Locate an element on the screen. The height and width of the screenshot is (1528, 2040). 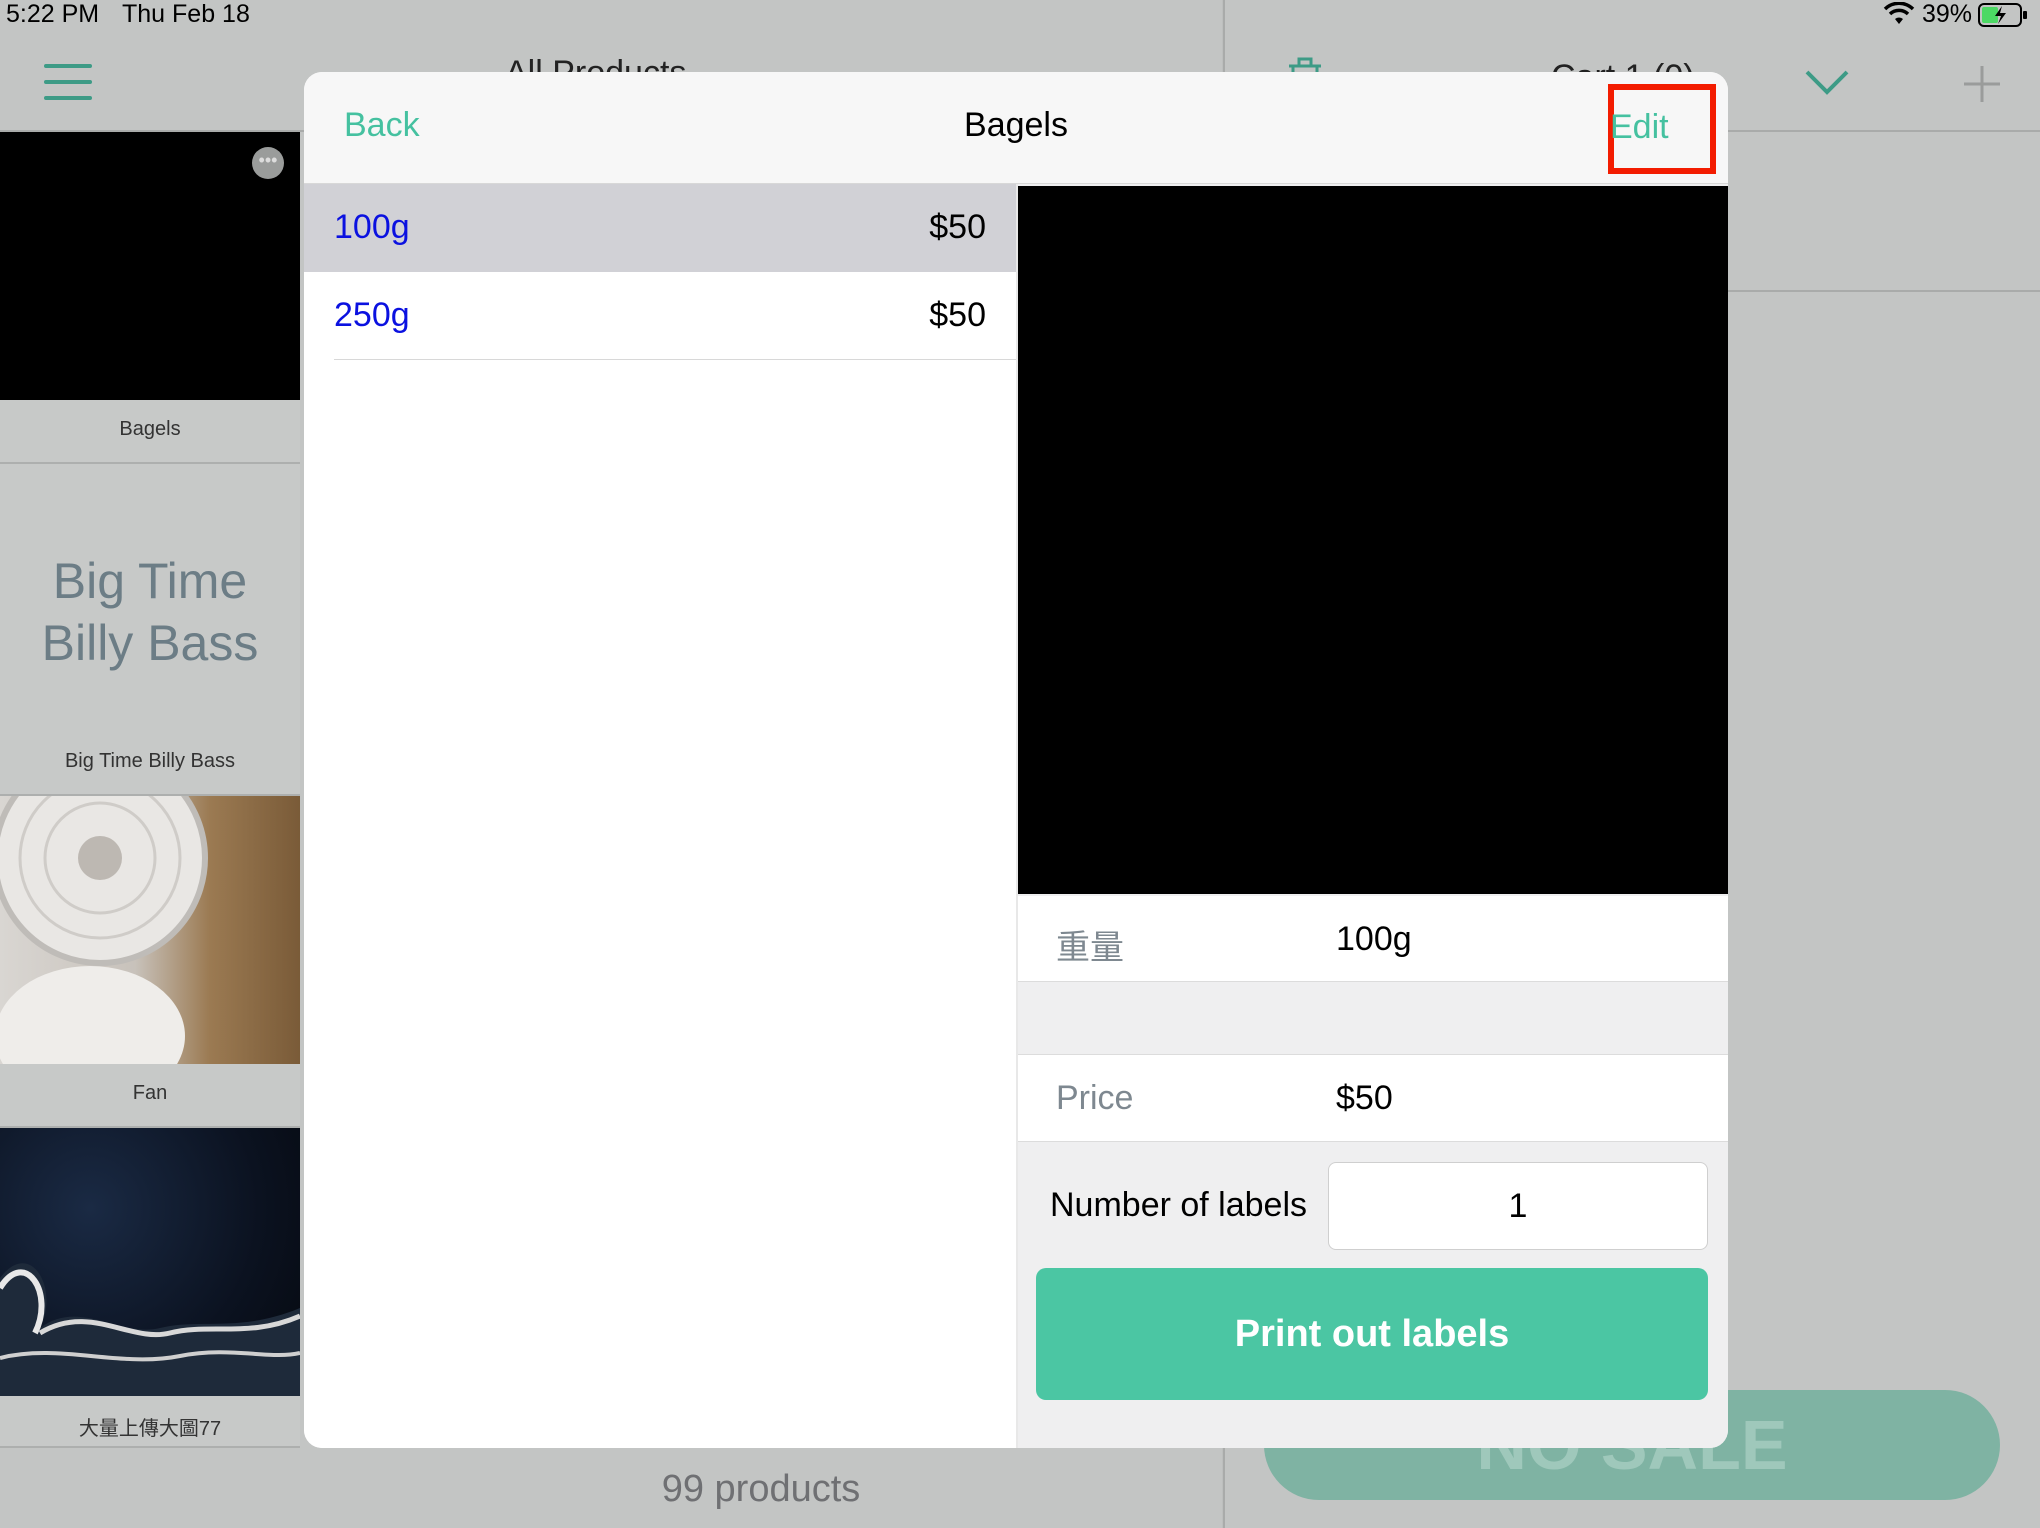
product-tile-billy-bass: Big Time Billy Bass Big Time Billy Bass is located at coordinates (150, 630).